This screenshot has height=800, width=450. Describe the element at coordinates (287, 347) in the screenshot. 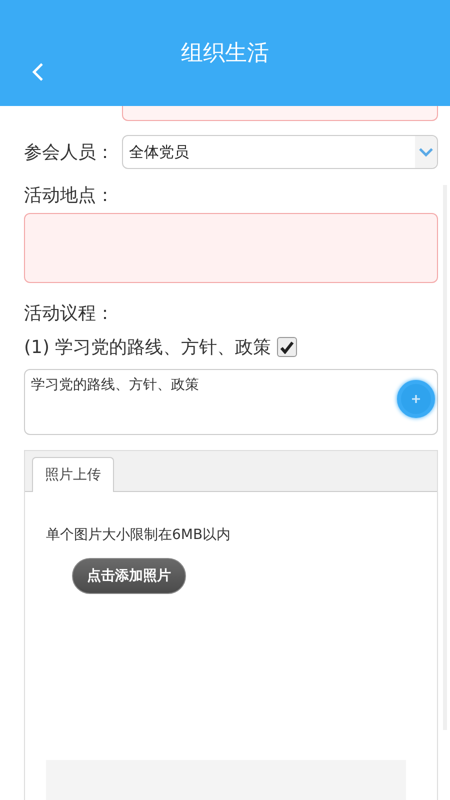

I see `checkbox` at that location.